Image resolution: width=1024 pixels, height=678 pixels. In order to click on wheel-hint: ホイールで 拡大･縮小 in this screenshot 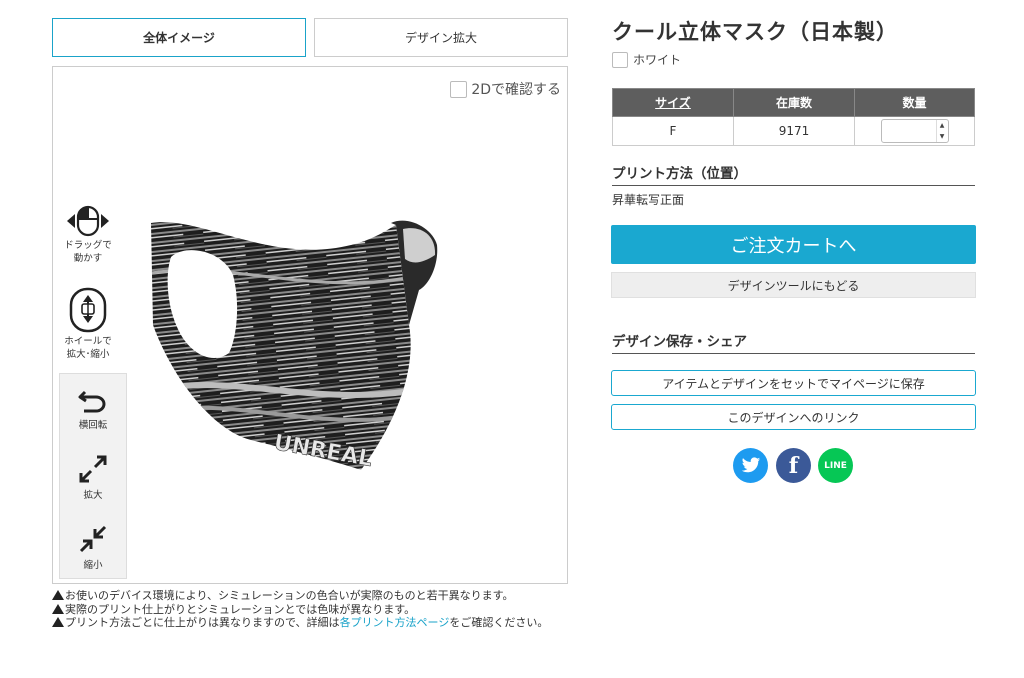, I will do `click(88, 324)`.